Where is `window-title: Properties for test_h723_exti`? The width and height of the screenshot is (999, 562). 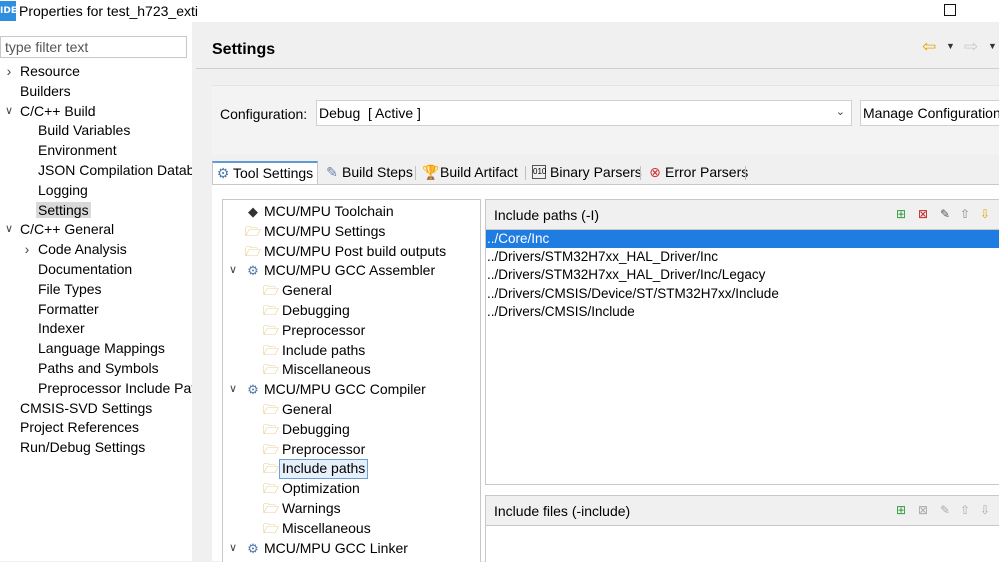 window-title: Properties for test_h723_exti is located at coordinates (108, 11).